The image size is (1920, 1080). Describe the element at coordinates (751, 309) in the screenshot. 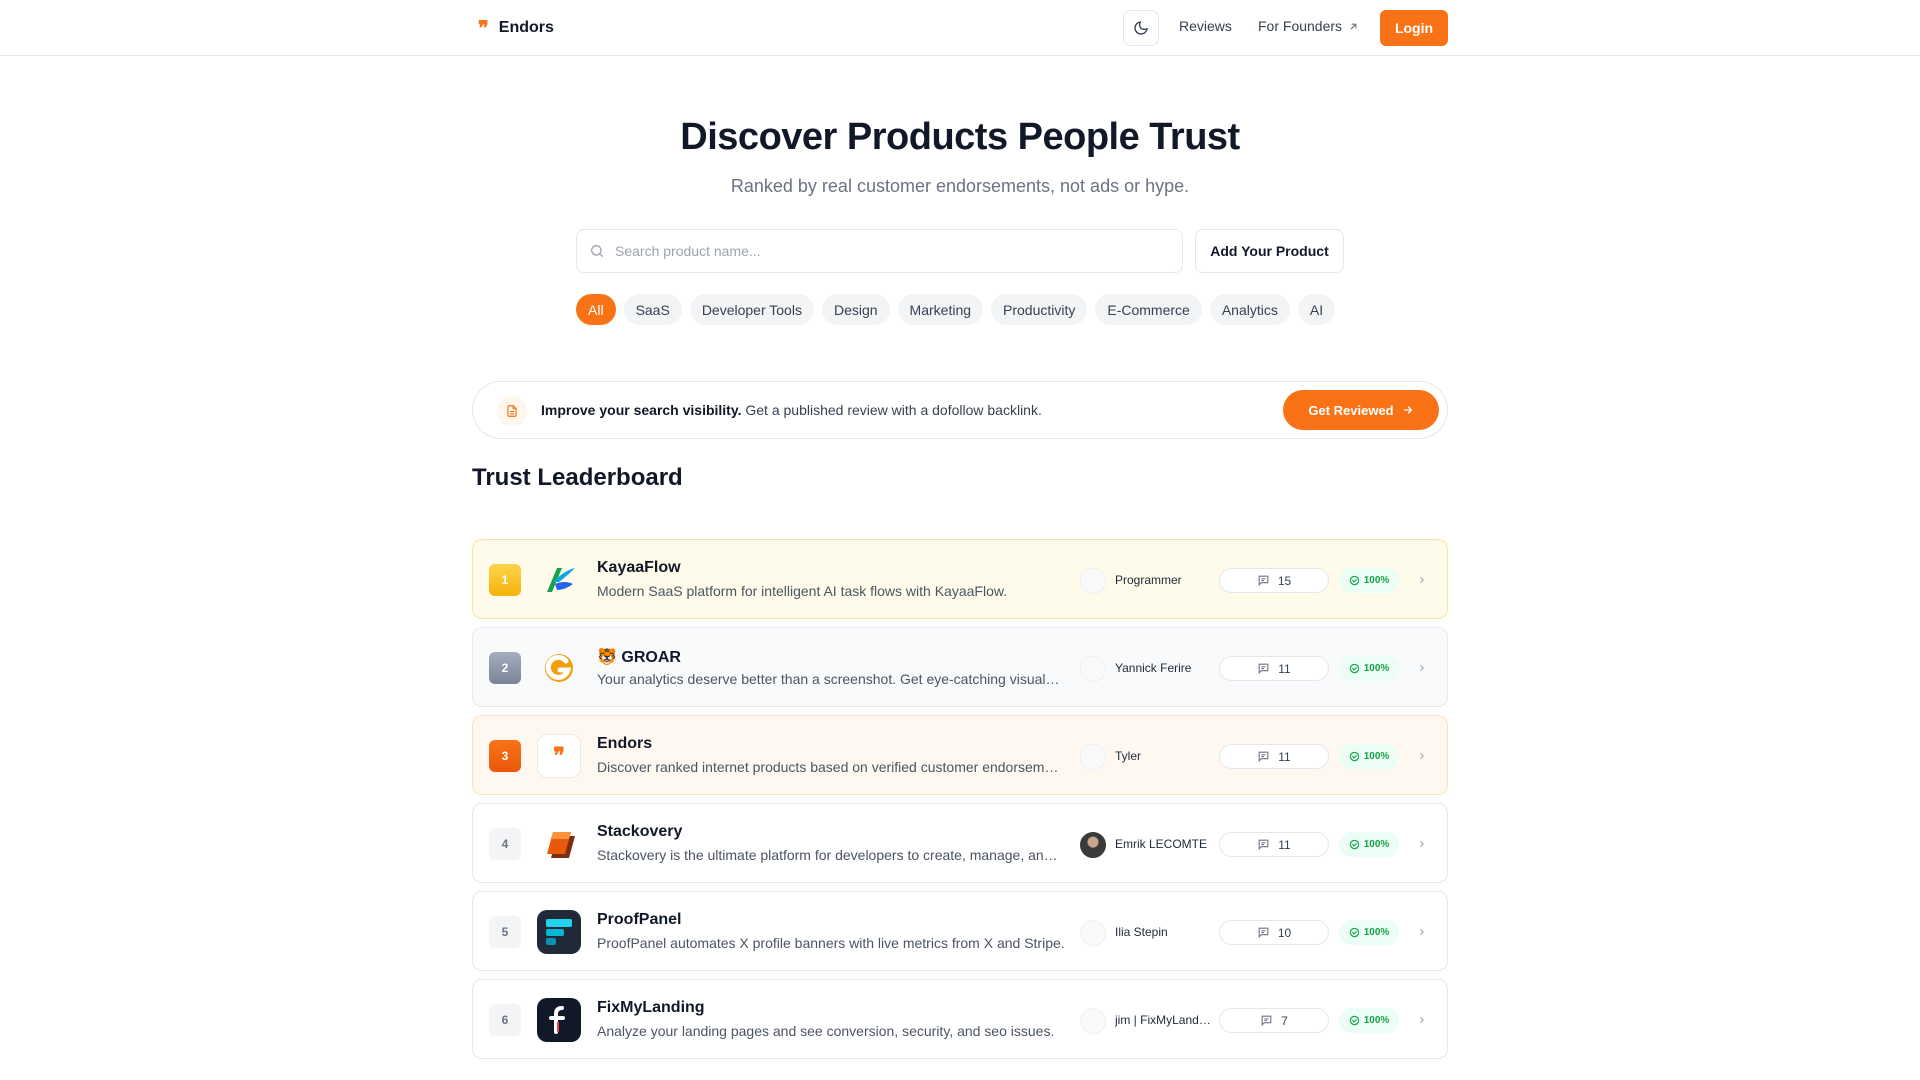

I see `category-chip-developer-tools: Developer Tools` at that location.